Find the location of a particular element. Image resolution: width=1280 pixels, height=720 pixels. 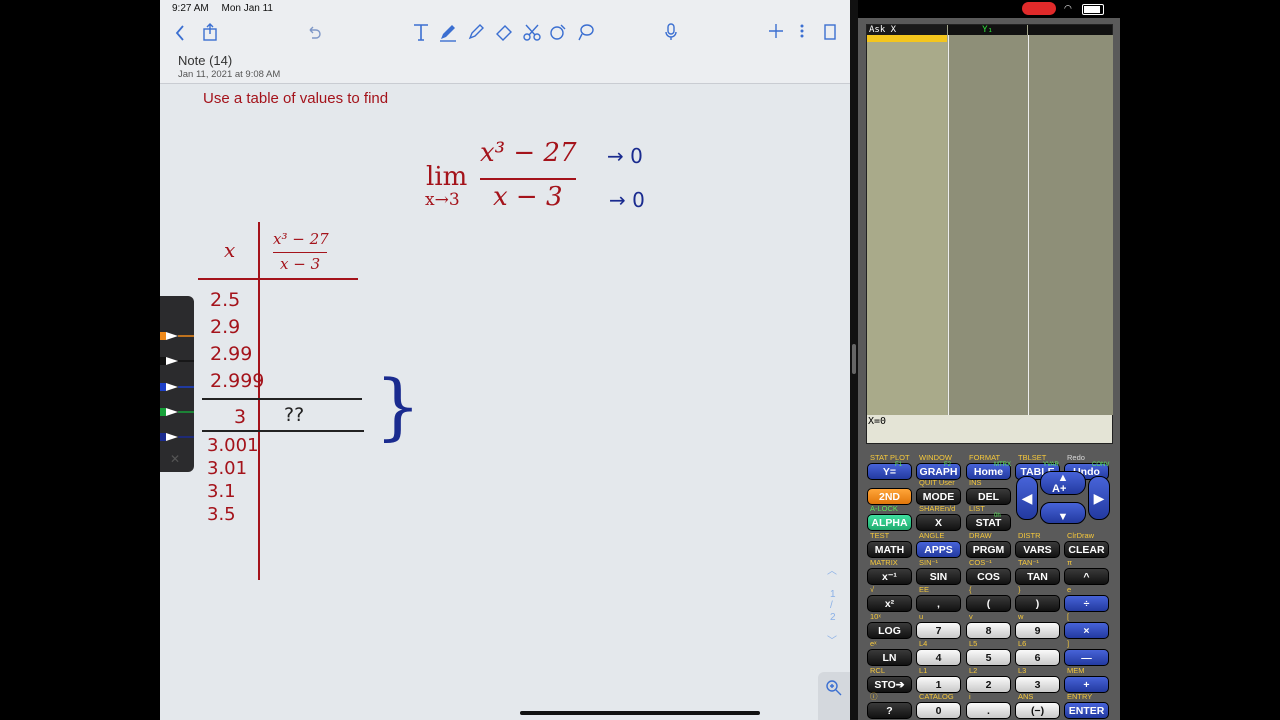

add-button is located at coordinates (776, 31).